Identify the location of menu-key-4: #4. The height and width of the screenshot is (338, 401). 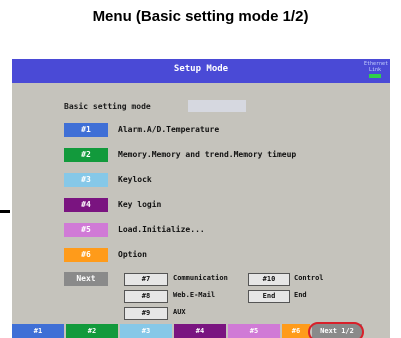
(86, 205).